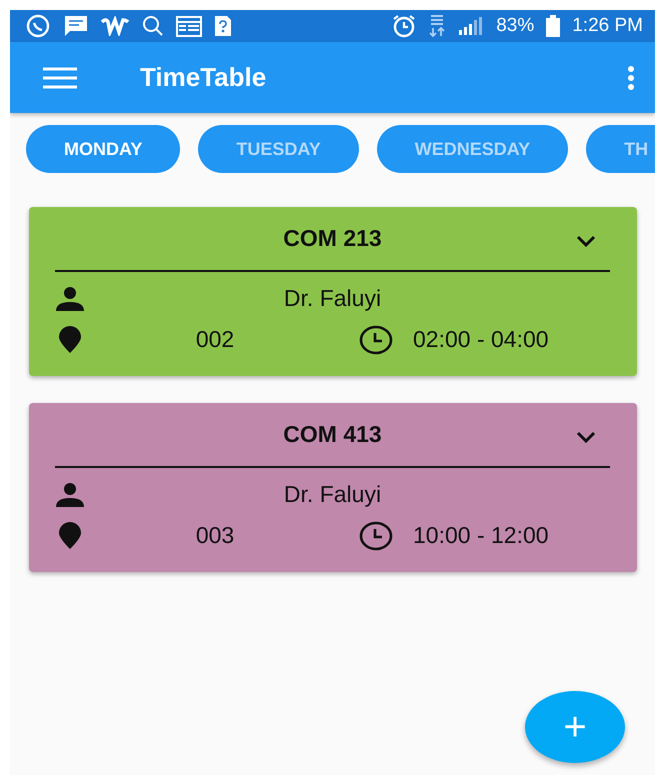 Image resolution: width=662 pixels, height=775 pixels. Describe the element at coordinates (472, 149) in the screenshot. I see `day-tab: WEDNESDAY` at that location.